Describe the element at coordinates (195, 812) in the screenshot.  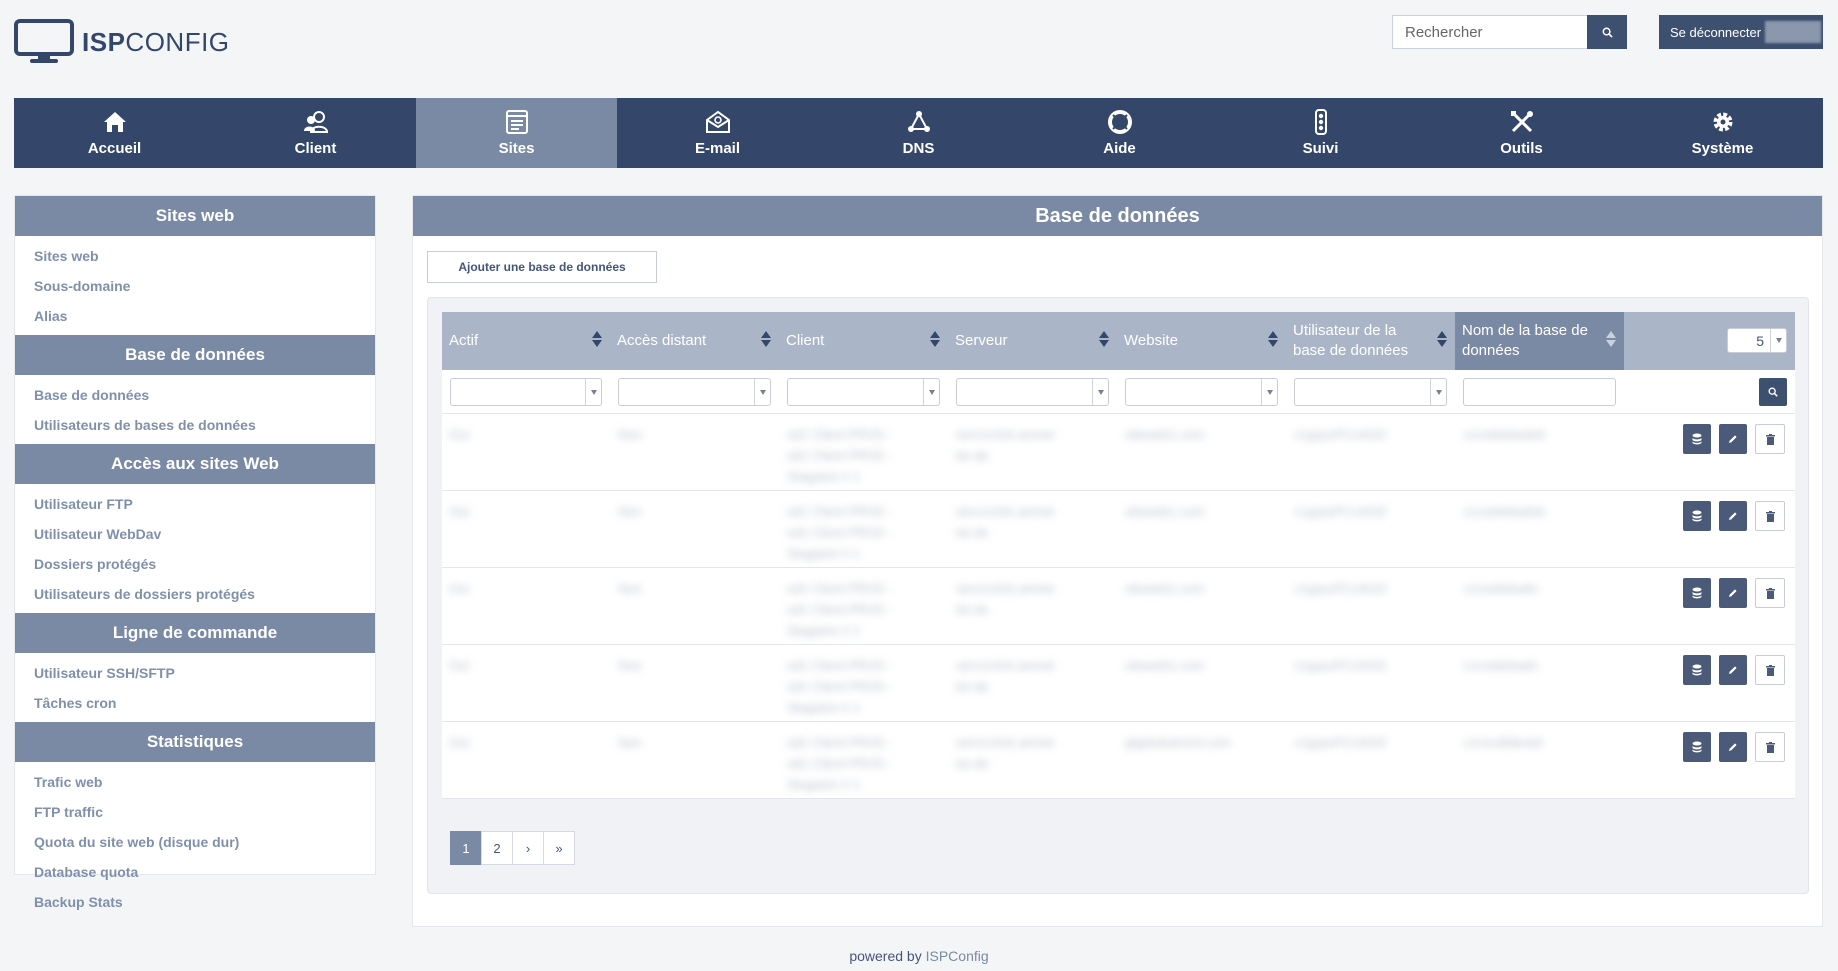
I see `sidebar-item-ftp-traffic: FTP traffic` at that location.